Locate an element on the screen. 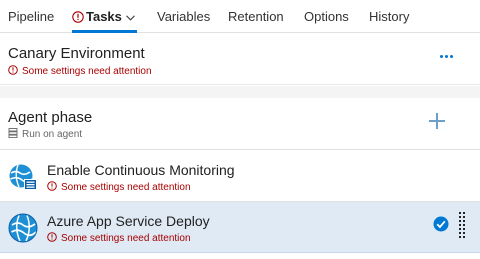 This screenshot has width=480, height=259. tab-pipeline: Pipeline is located at coordinates (31, 16).